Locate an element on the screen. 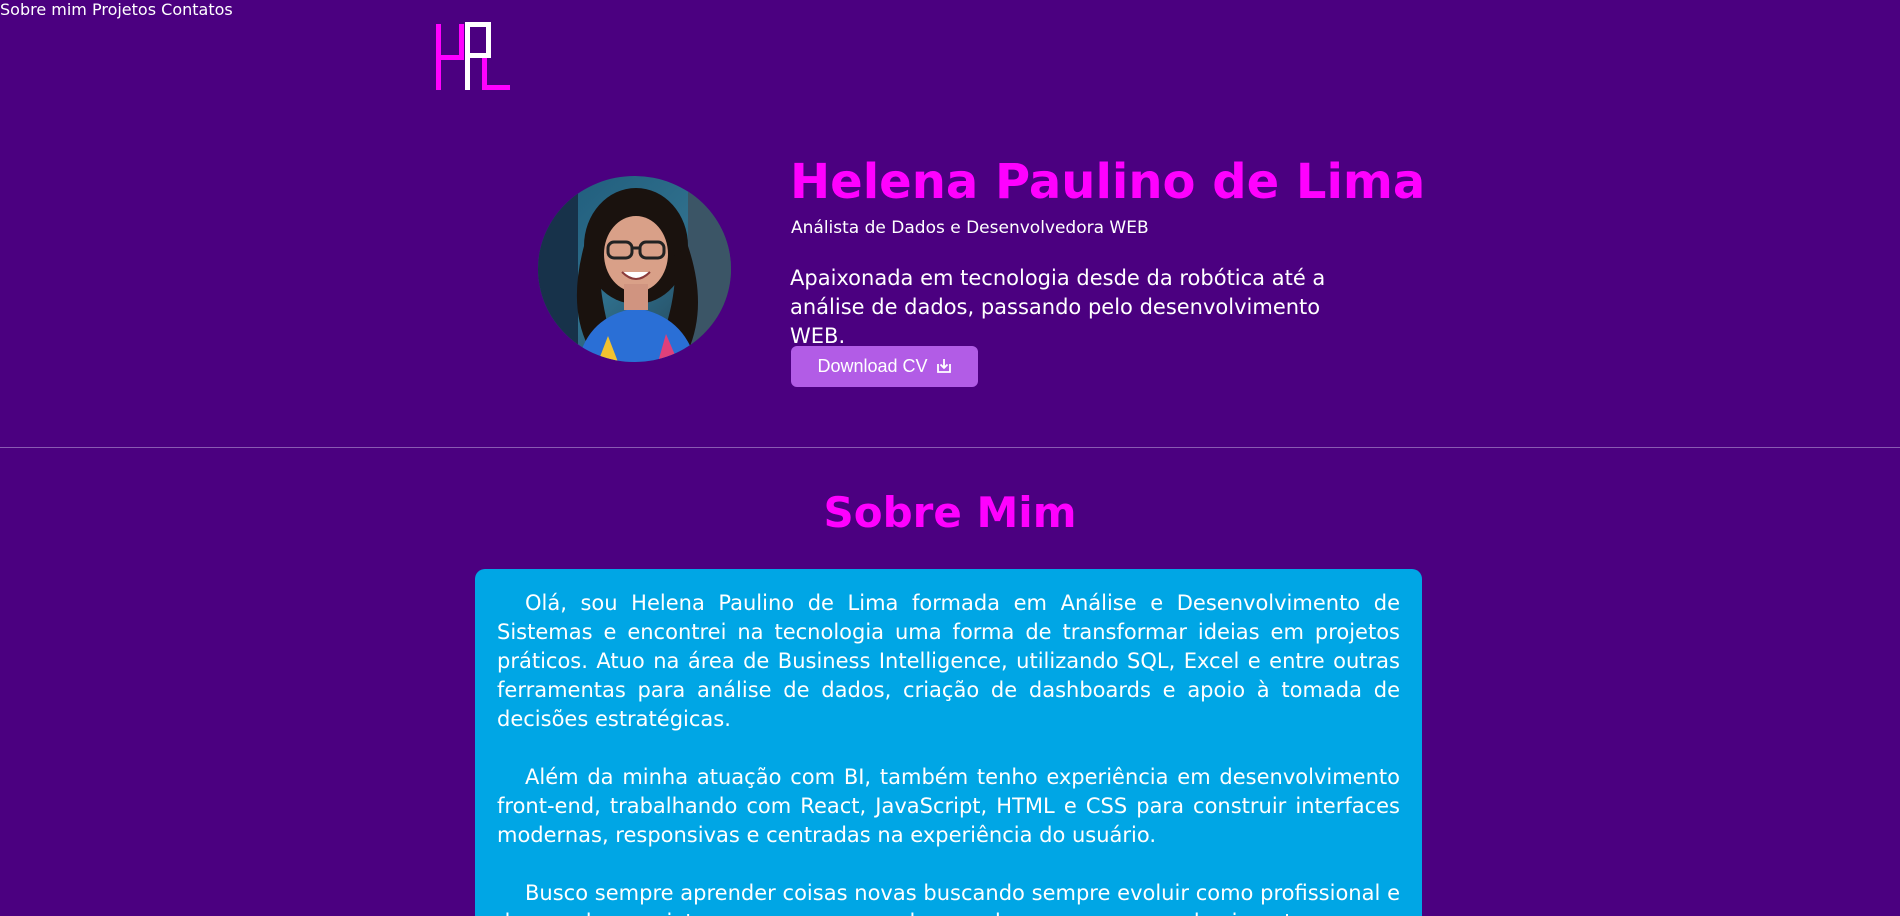  nav-sobre-mim: Sobre mim is located at coordinates (43, 9).